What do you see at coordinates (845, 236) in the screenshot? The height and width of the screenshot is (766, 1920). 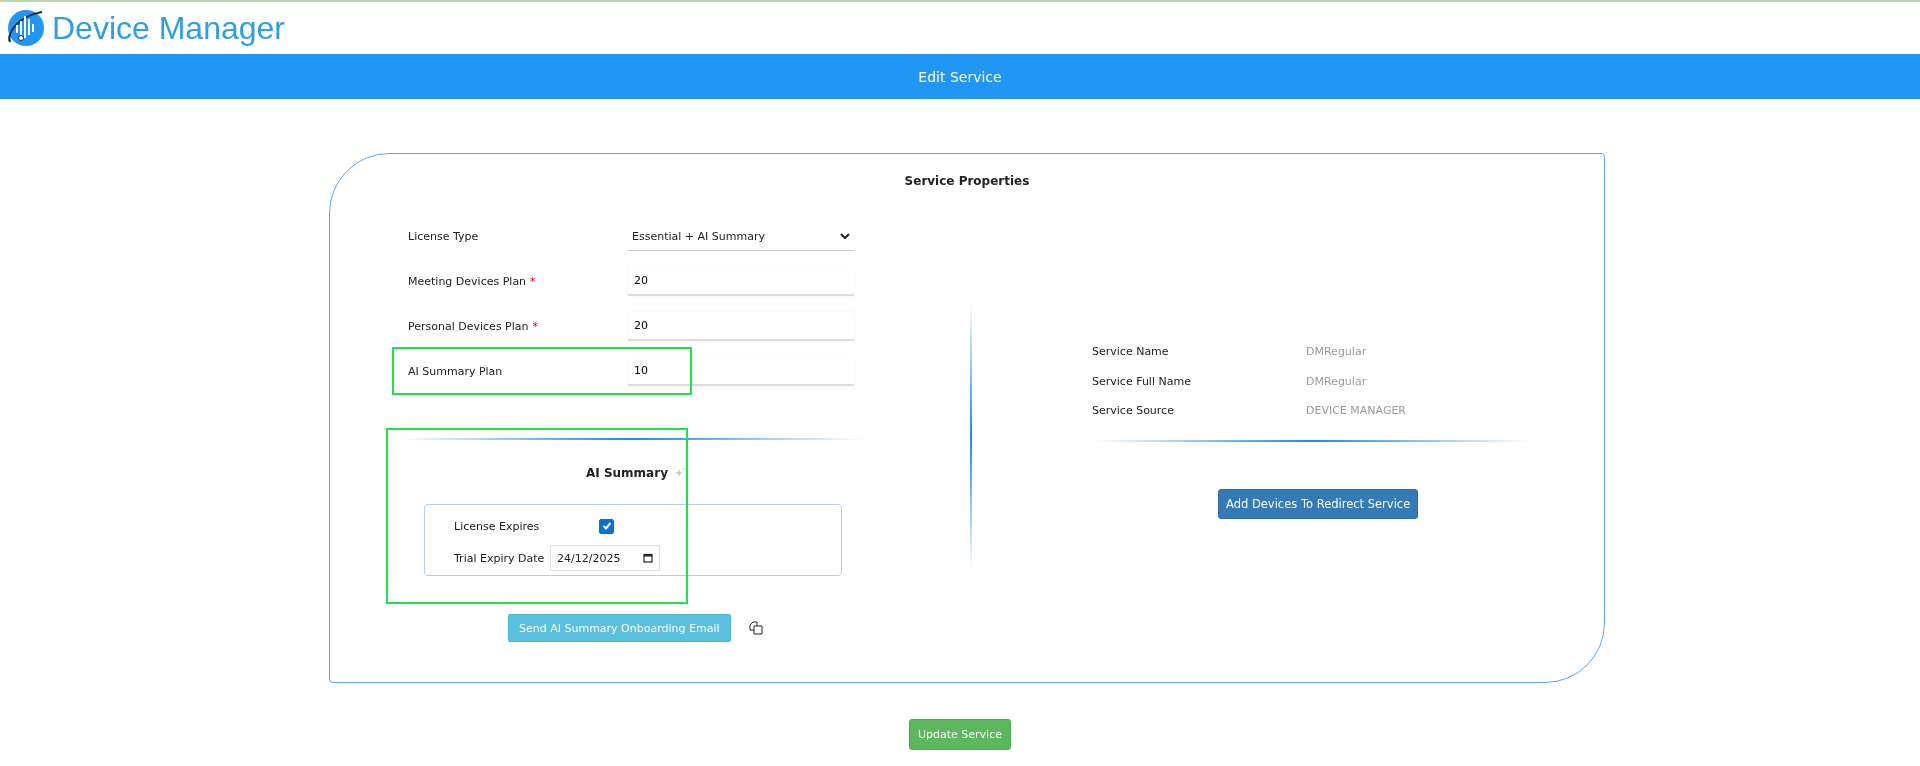 I see `chevron-down-icon` at bounding box center [845, 236].